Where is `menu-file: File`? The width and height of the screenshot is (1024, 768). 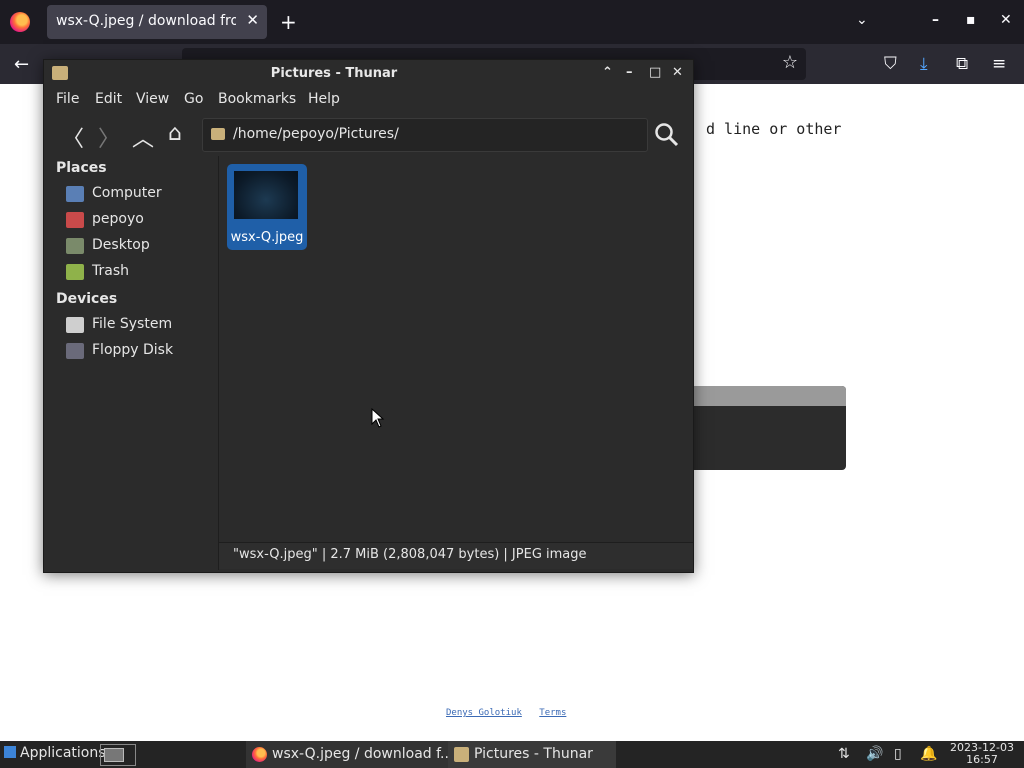
menu-file: File is located at coordinates (67, 99).